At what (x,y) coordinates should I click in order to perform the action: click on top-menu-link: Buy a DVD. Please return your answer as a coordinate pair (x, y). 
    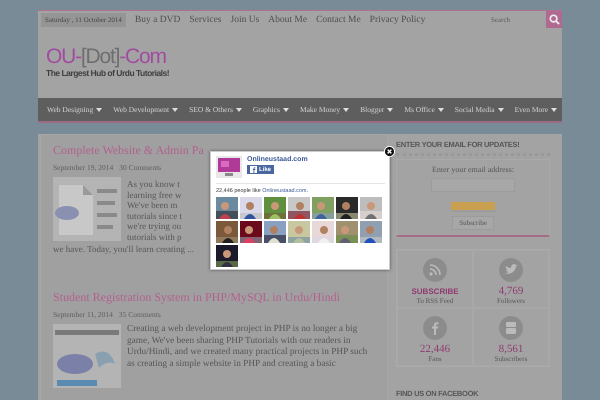
    Looking at the image, I should click on (157, 19).